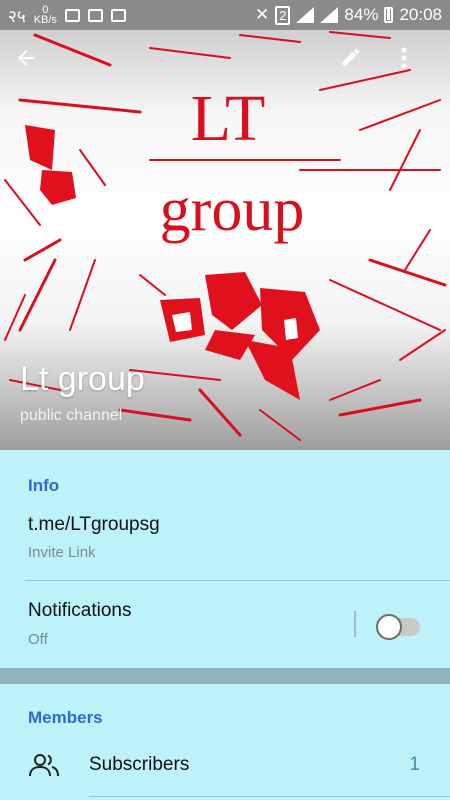  I want to click on edit-button, so click(360, 66).